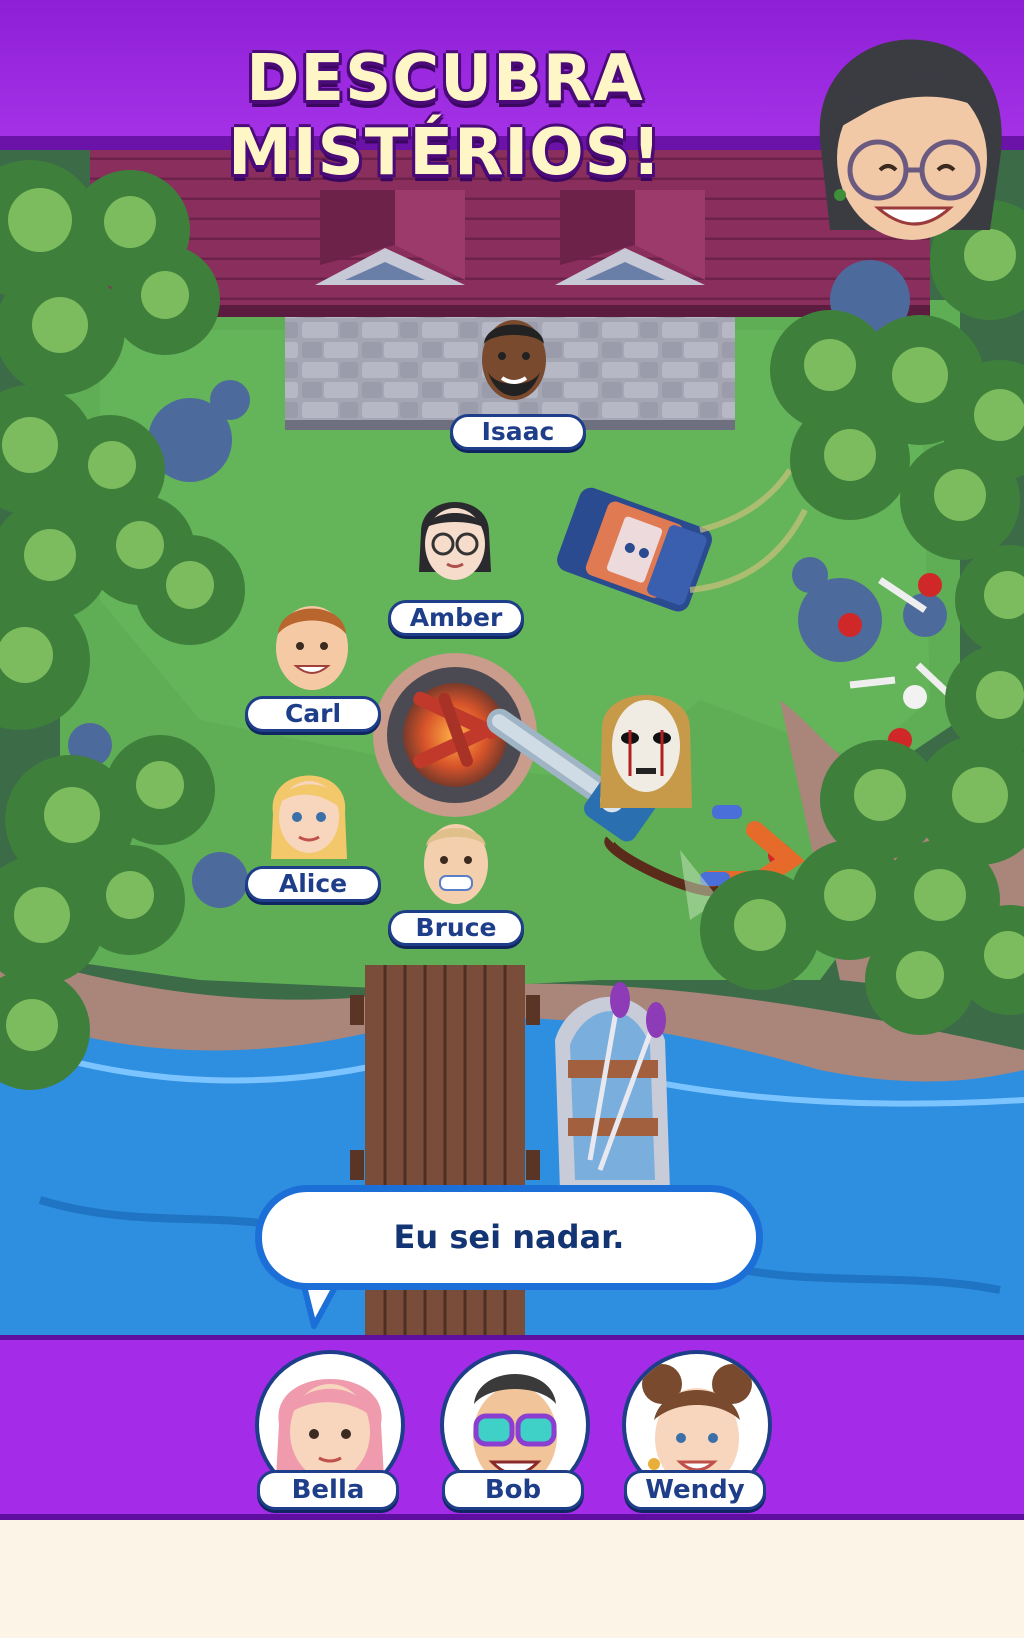  What do you see at coordinates (910, 139) in the screenshot?
I see `host-avatar` at bounding box center [910, 139].